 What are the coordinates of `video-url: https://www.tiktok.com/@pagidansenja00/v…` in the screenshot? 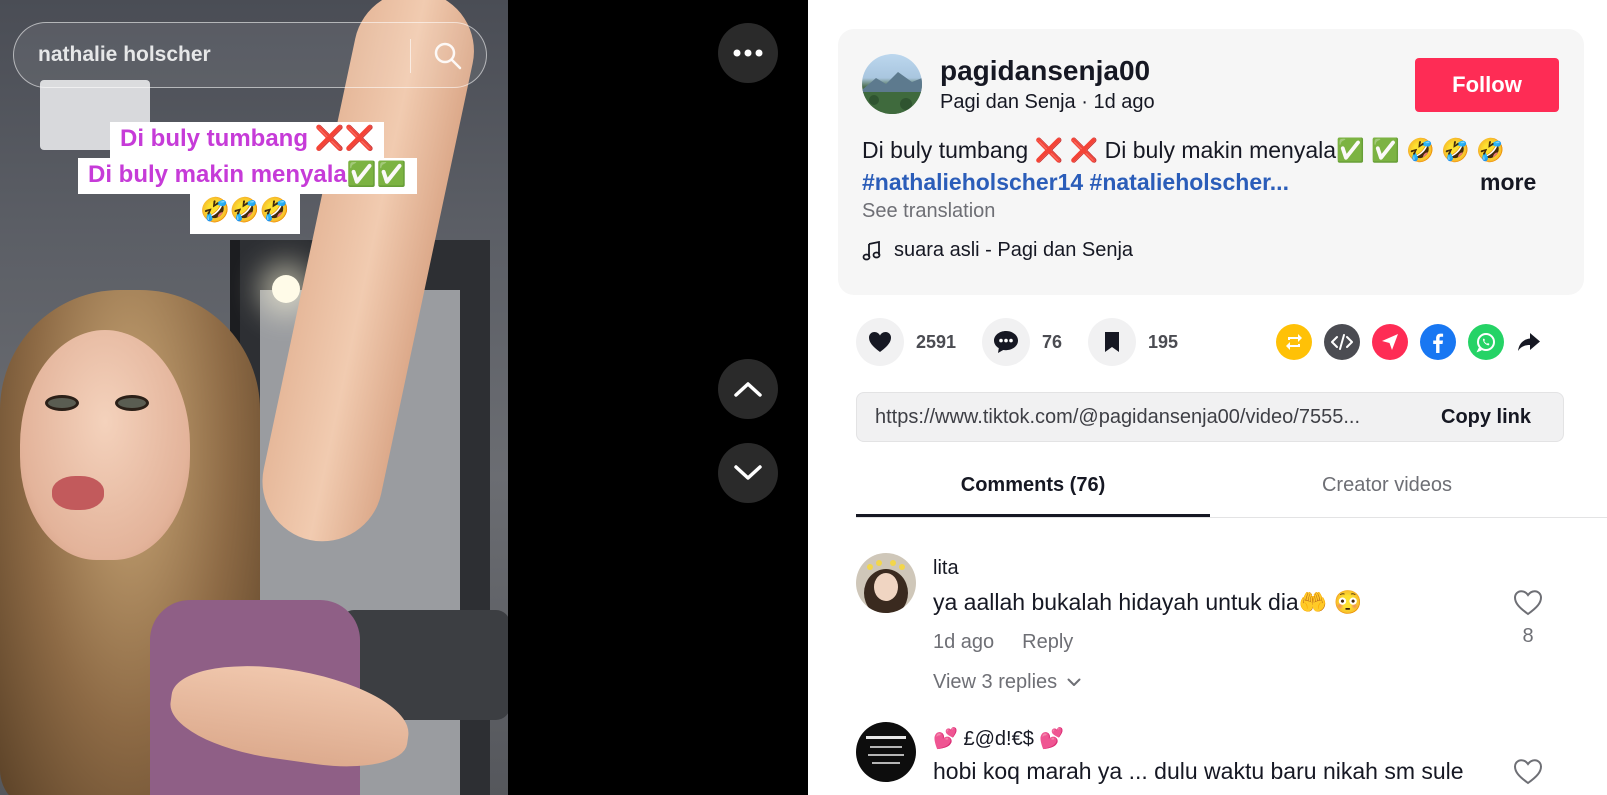 It's located at (1117, 417).